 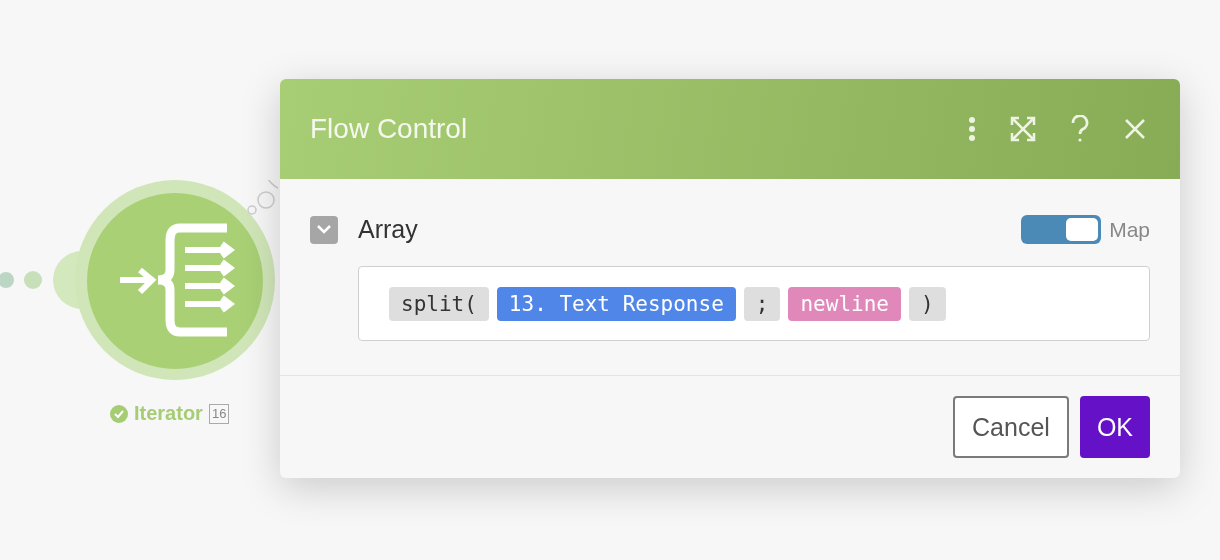 I want to click on map-toggle, so click(x=1061, y=229).